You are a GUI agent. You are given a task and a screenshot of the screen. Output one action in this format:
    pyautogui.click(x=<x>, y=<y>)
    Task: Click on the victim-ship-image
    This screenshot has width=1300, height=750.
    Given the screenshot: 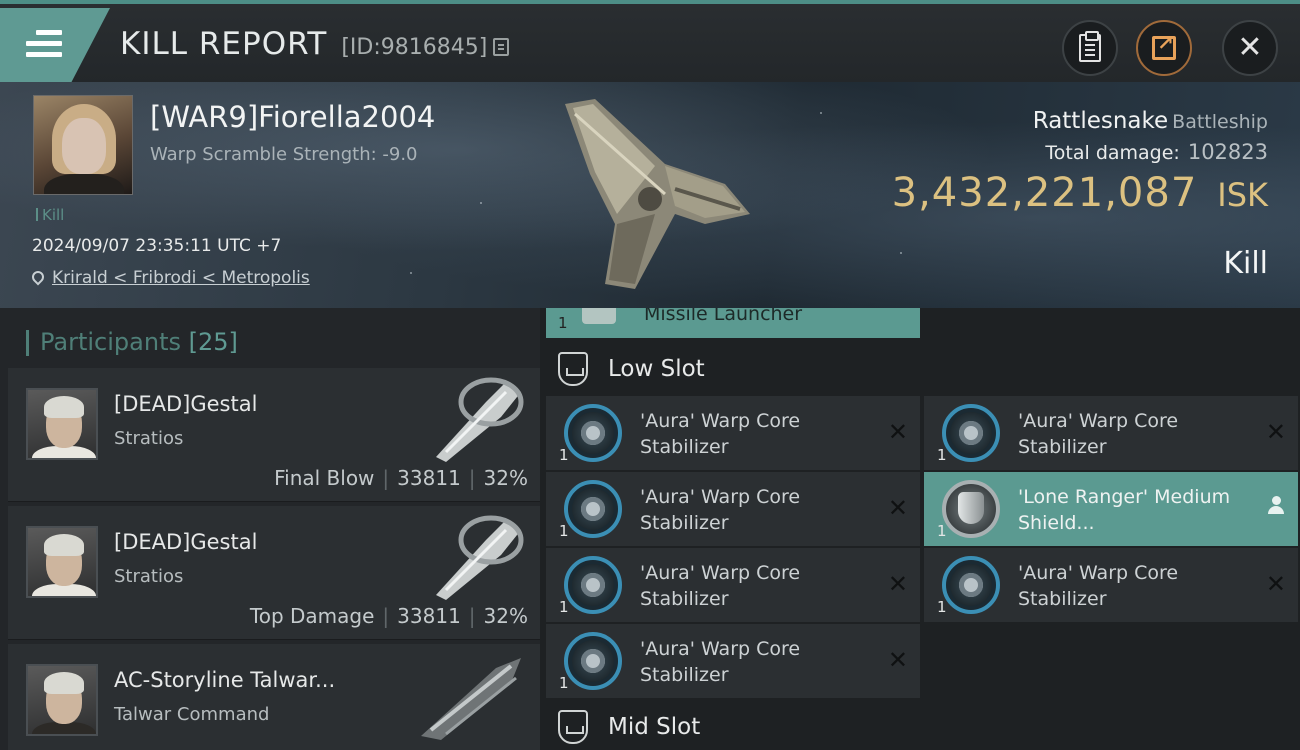 What is the action you would take?
    pyautogui.click(x=657, y=194)
    